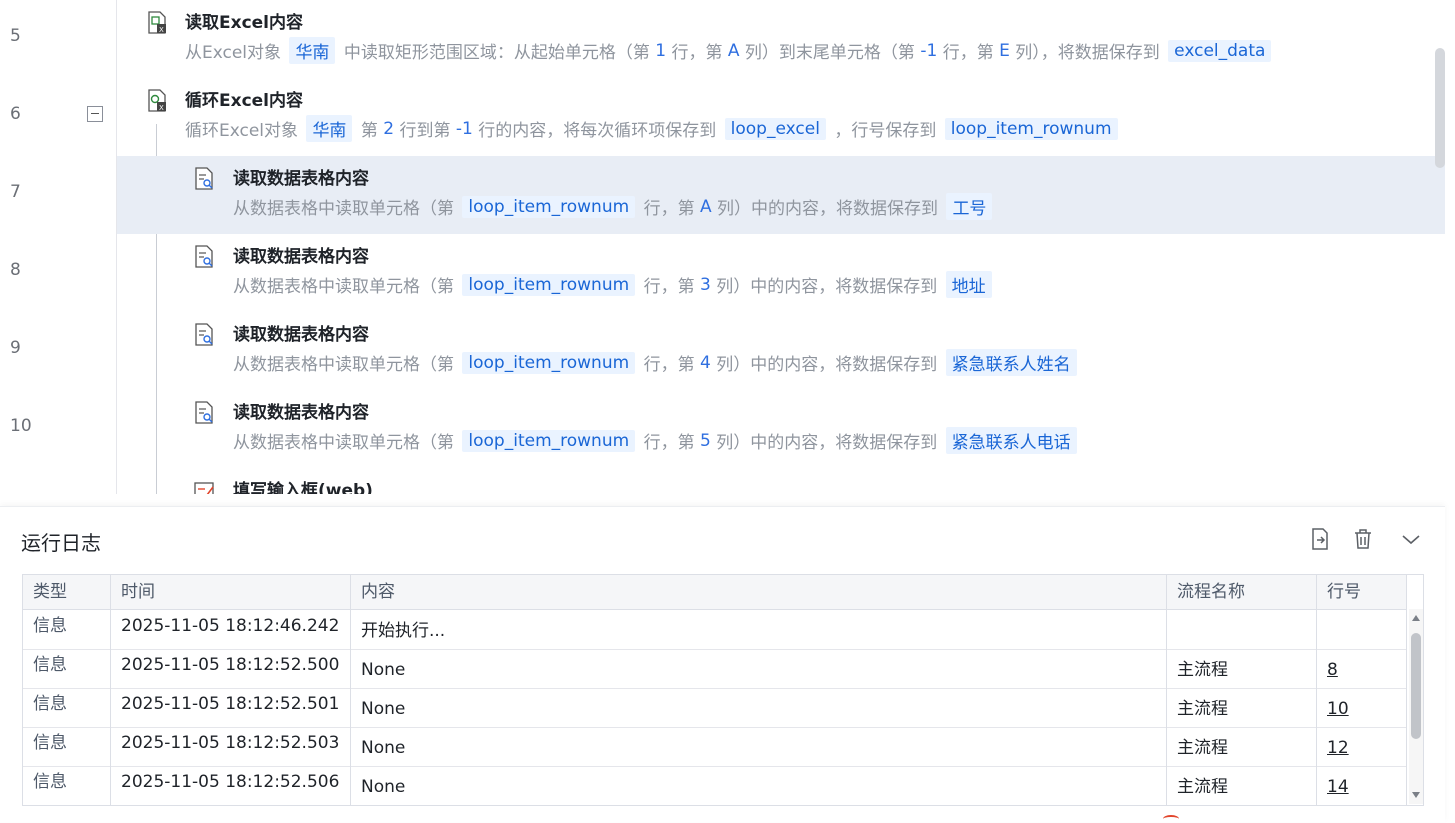  What do you see at coordinates (1362, 592) in the screenshot?
I see `col-header-line: 行号` at bounding box center [1362, 592].